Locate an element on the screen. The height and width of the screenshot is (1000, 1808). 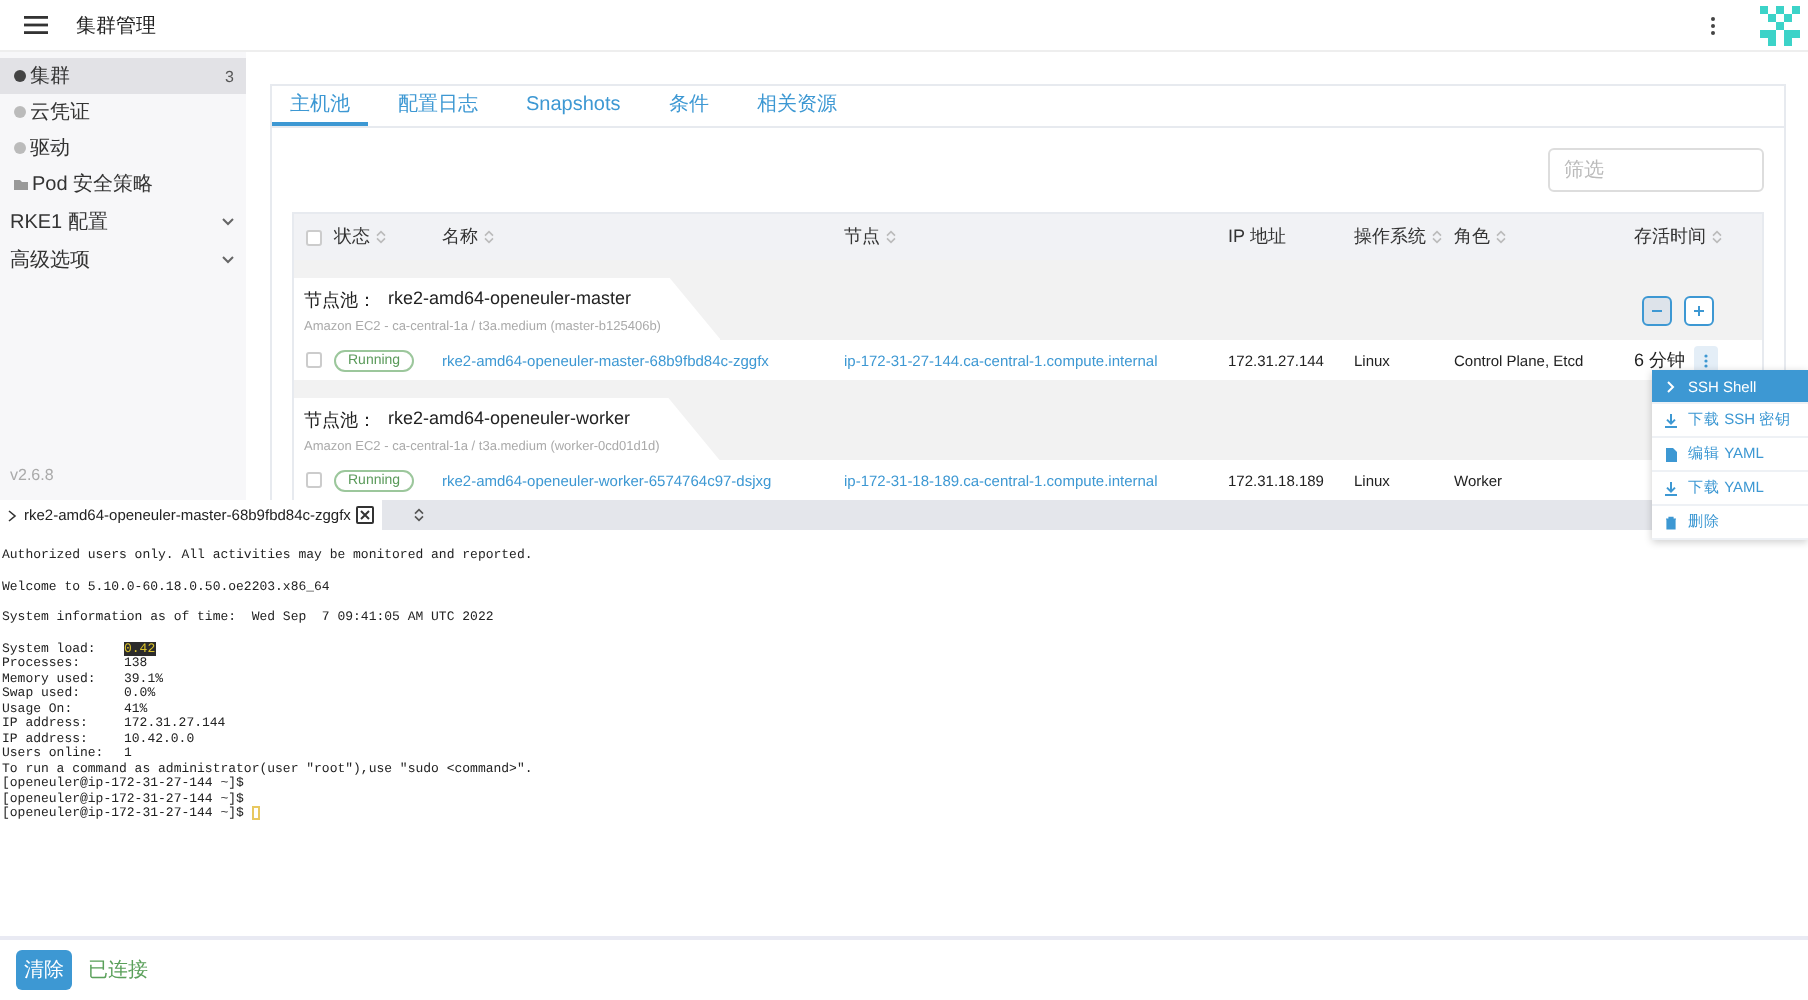
menu-button is located at coordinates (36, 25).